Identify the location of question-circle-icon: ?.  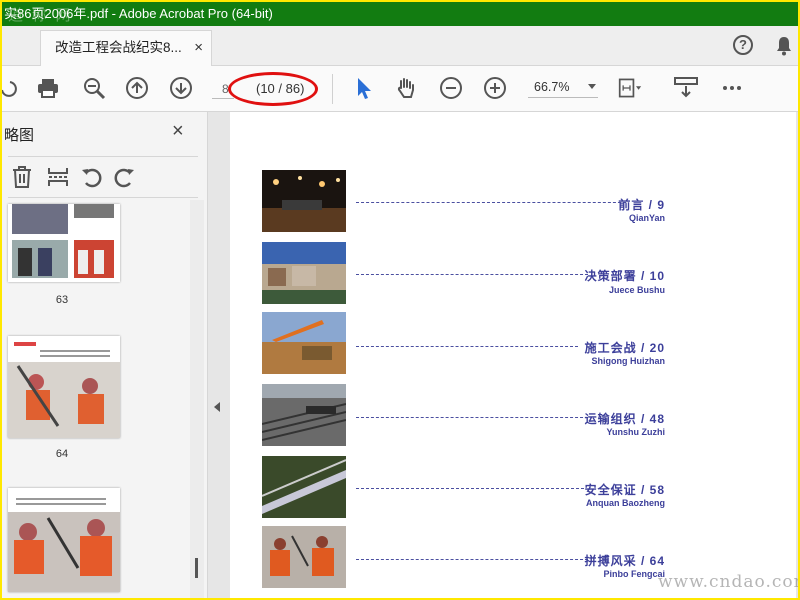
(743, 45).